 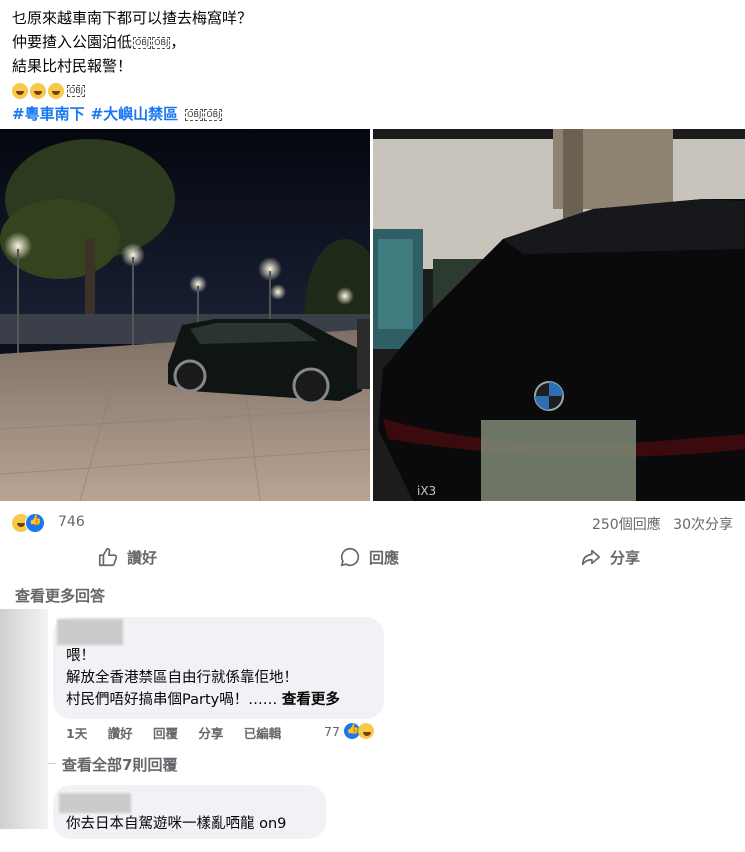 I want to click on comment-count: 250個回應, so click(x=626, y=525).